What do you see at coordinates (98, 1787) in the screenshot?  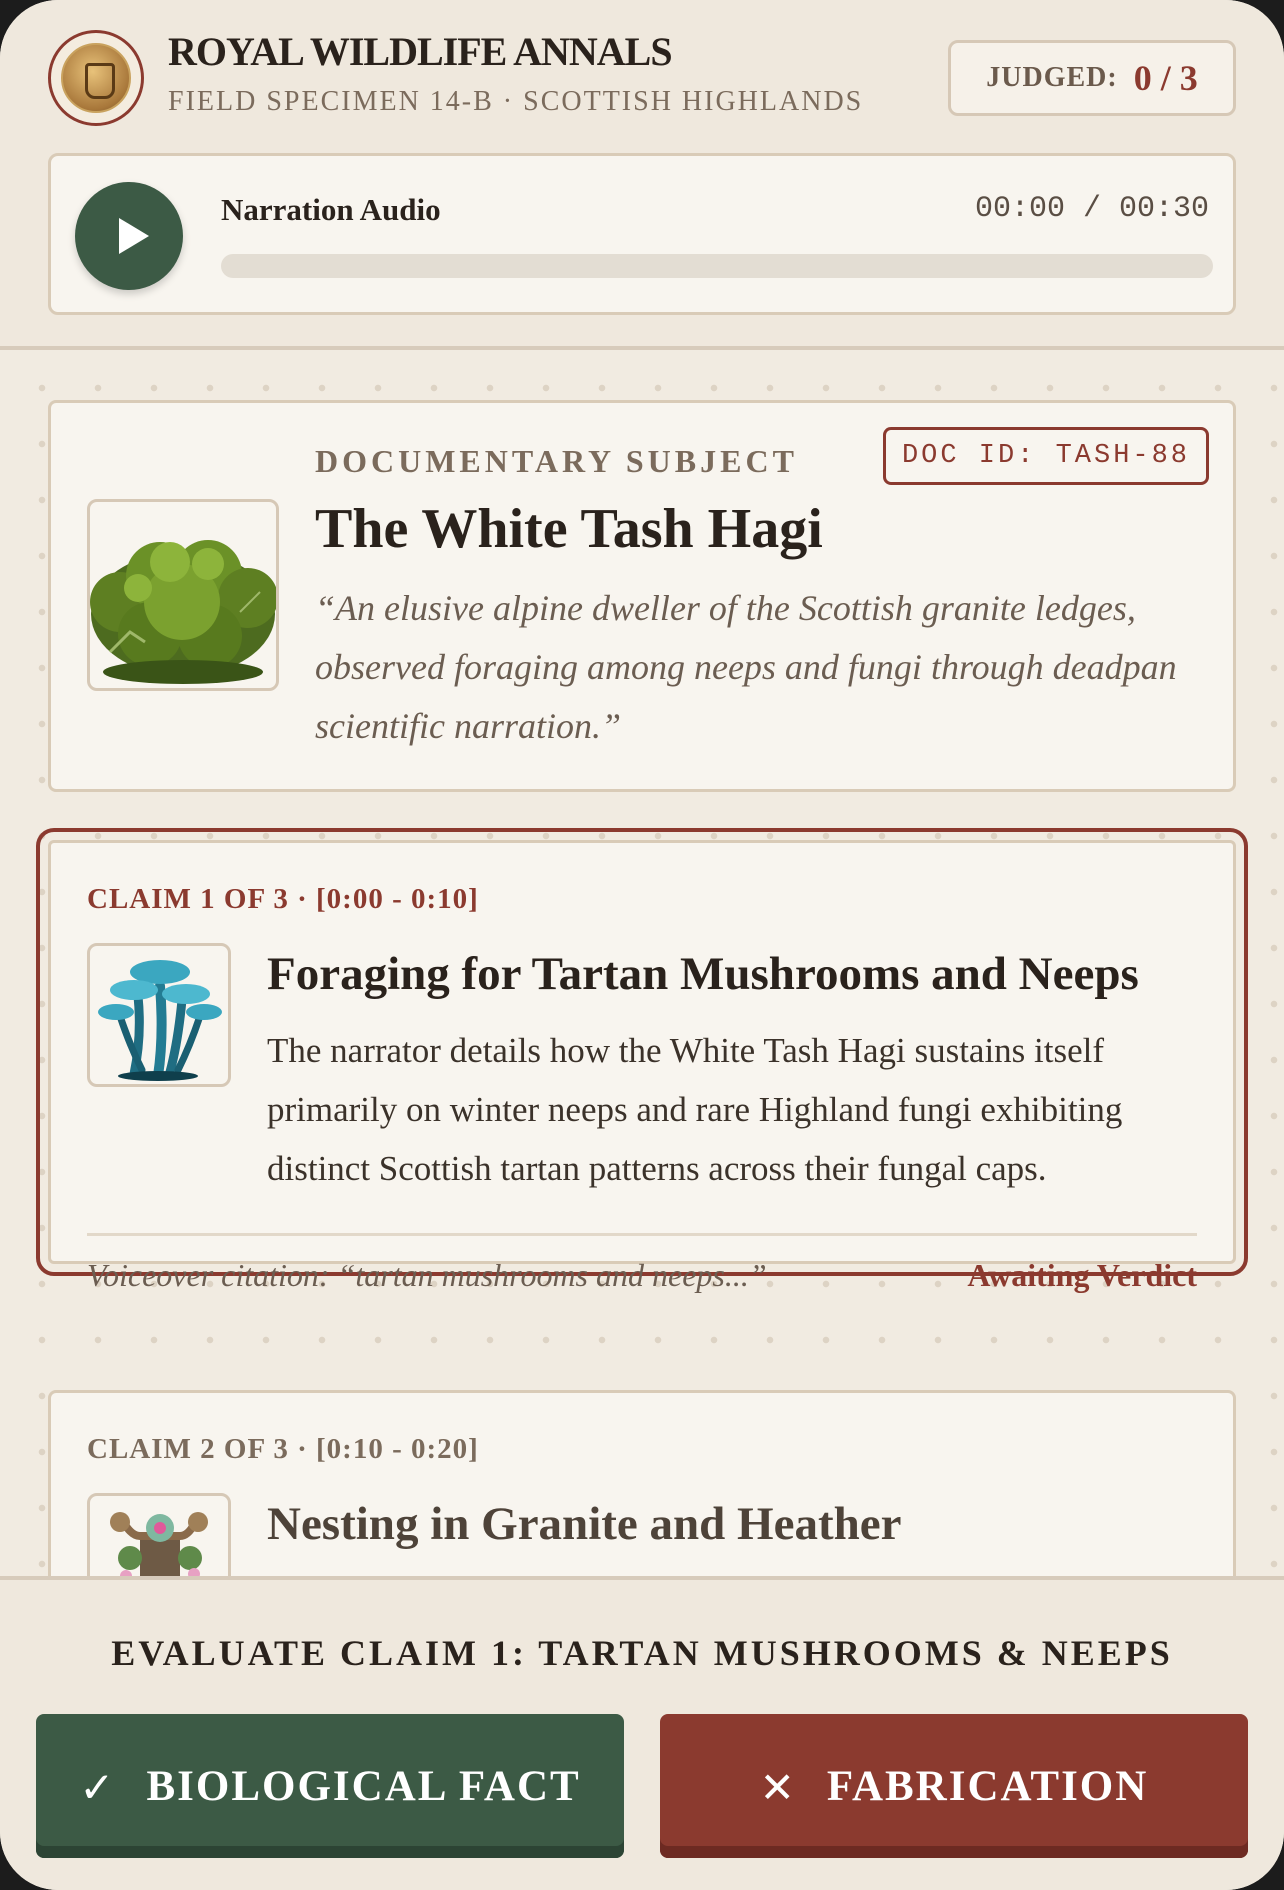 I see `checkmark-icon: ✓` at bounding box center [98, 1787].